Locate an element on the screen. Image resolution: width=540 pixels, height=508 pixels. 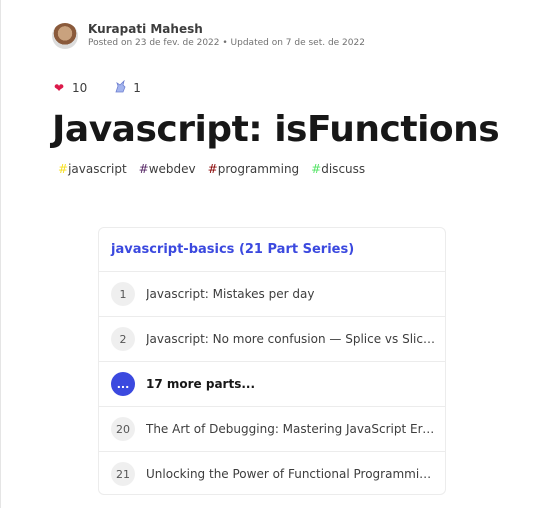
series-item-number: 2 is located at coordinates (123, 339).